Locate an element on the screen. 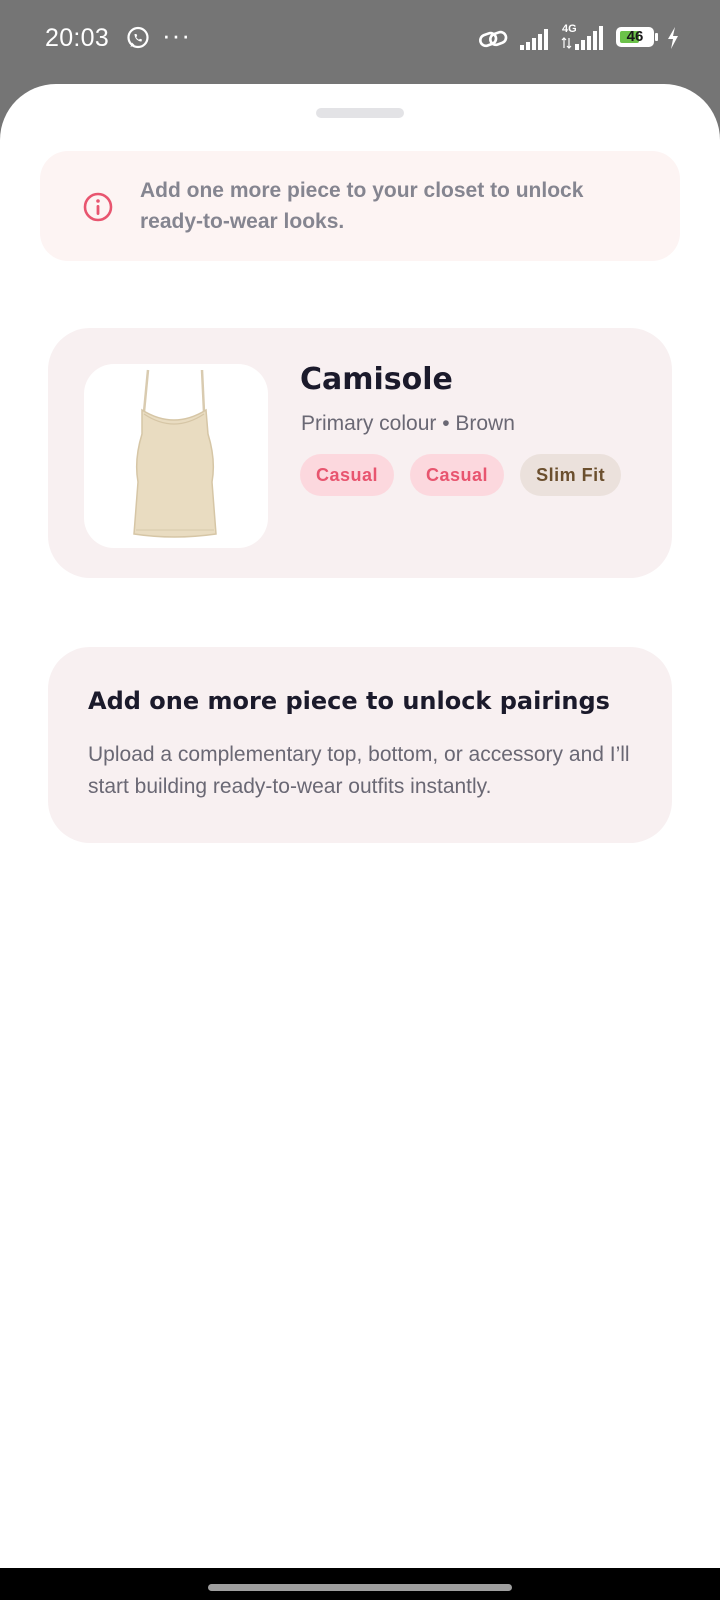 This screenshot has width=720, height=1600. item-tags: Casual Casual Slim Fit is located at coordinates (461, 475).